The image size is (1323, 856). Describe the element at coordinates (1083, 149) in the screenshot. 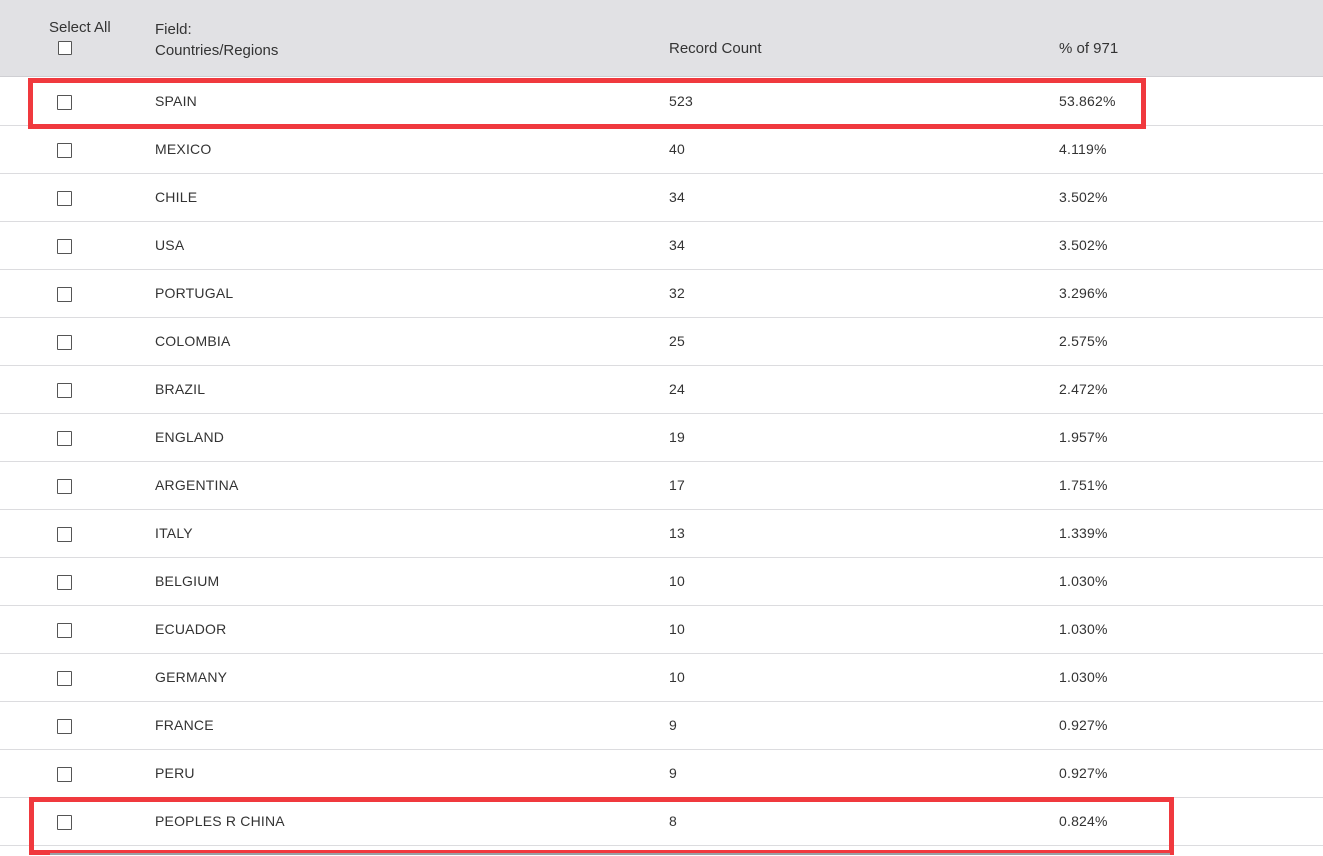

I see `record-percent: 4.119%` at that location.